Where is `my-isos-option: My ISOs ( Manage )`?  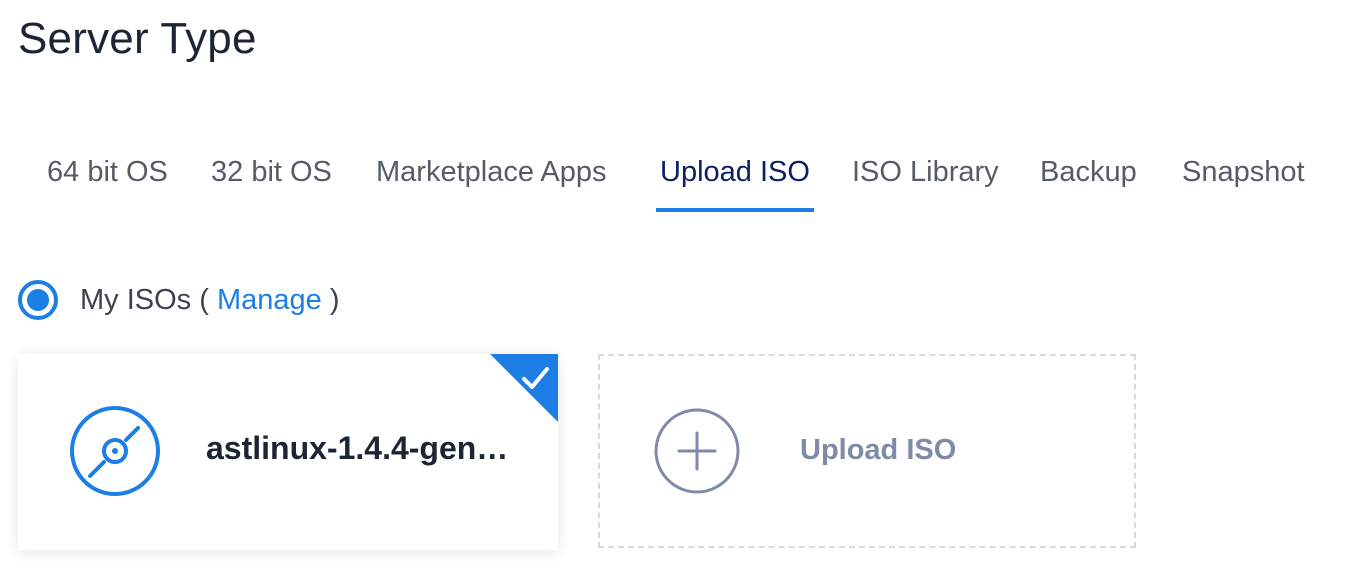
my-isos-option: My ISOs ( Manage ) is located at coordinates (178, 300).